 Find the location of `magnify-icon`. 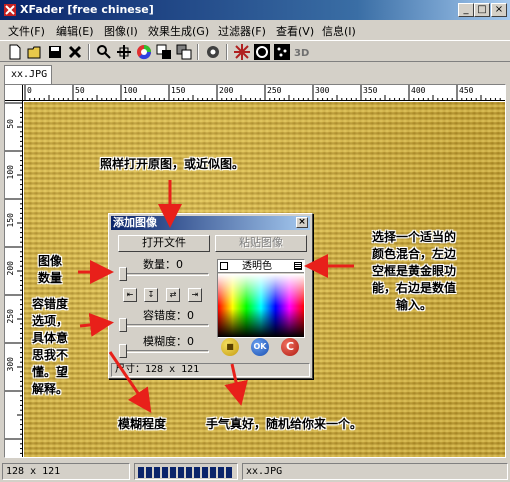

magnify-icon is located at coordinates (104, 52).